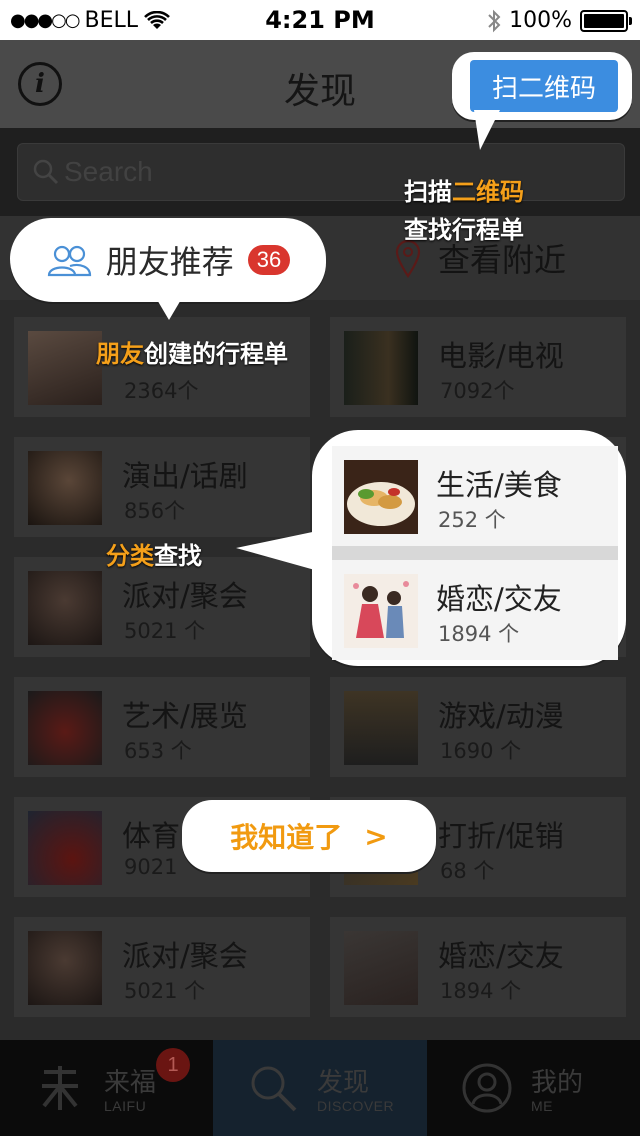 The width and height of the screenshot is (640, 1136). I want to click on status-bar: ●●●○○ BELL 4:21 PM 100%, so click(320, 20).